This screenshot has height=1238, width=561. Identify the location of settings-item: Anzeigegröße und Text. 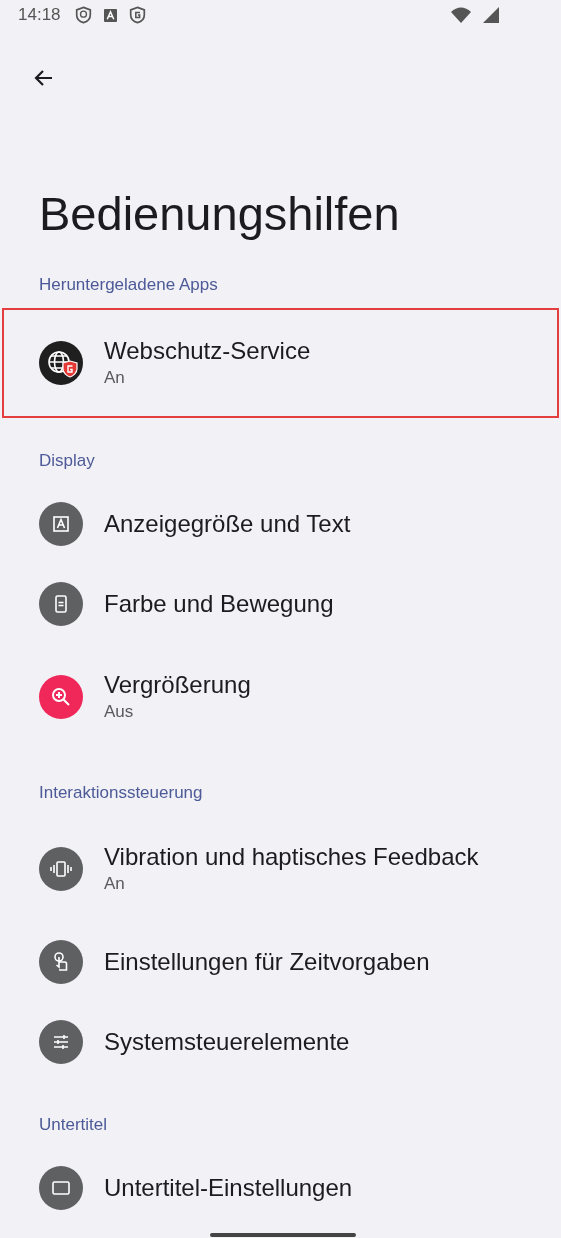
(280, 524).